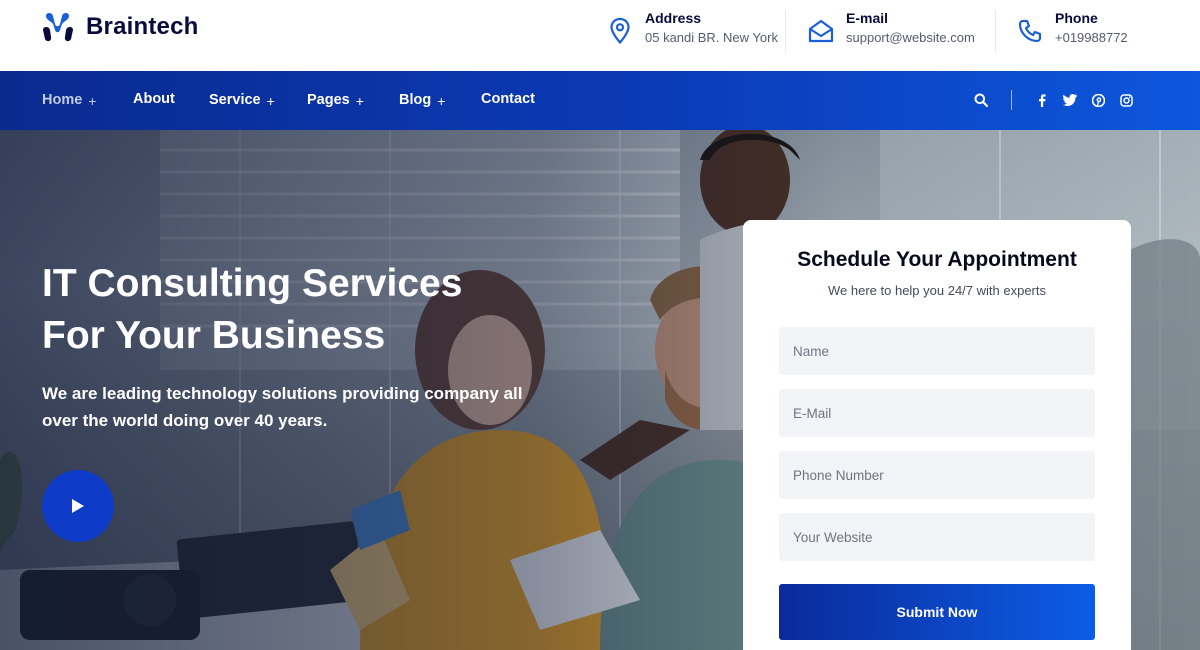 The height and width of the screenshot is (650, 1200). What do you see at coordinates (1030, 31) in the screenshot?
I see `phone-icon` at bounding box center [1030, 31].